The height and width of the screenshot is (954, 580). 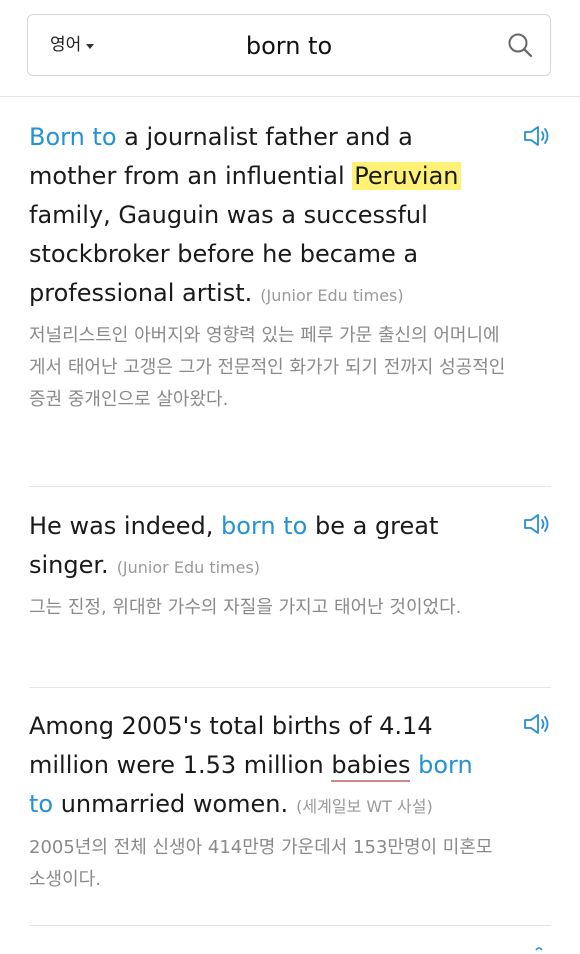 I want to click on language-dropdown: 영어, so click(x=72, y=45).